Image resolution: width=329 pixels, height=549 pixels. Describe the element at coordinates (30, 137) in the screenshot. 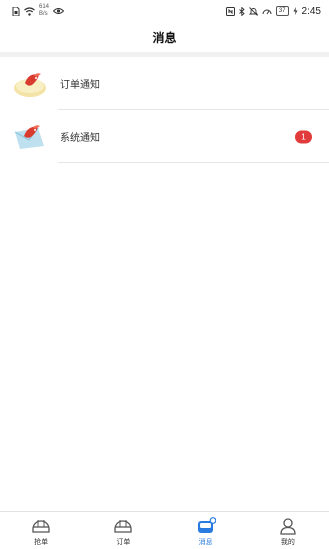

I see `system-notification-icon` at that location.